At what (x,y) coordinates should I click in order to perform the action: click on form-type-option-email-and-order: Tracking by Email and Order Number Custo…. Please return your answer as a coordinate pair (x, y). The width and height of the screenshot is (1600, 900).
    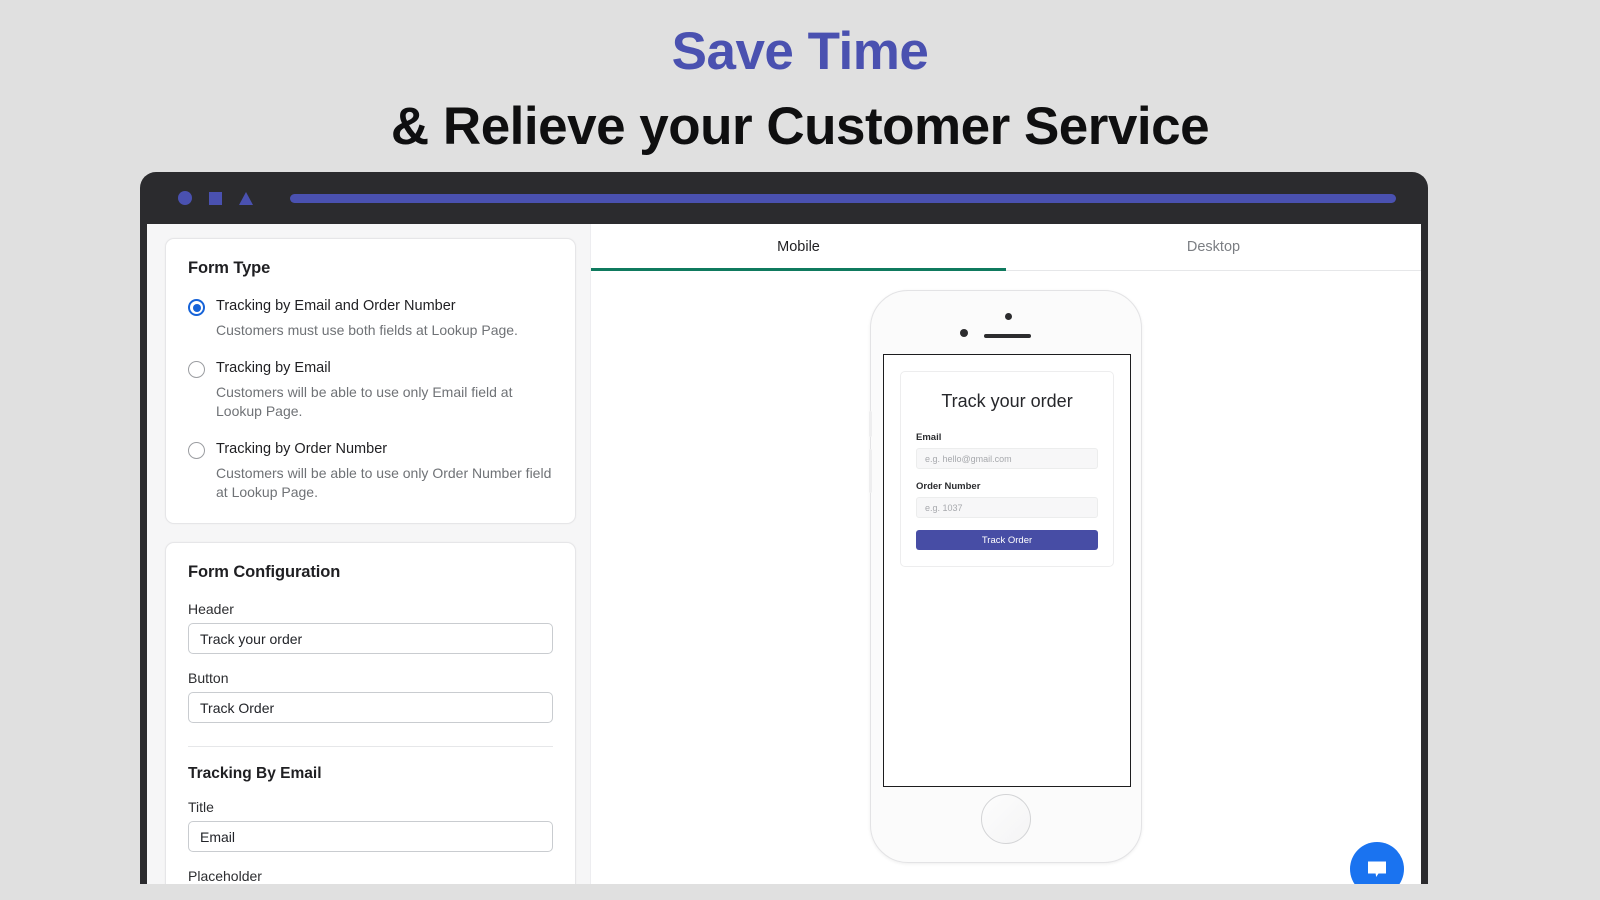
    Looking at the image, I should click on (370, 318).